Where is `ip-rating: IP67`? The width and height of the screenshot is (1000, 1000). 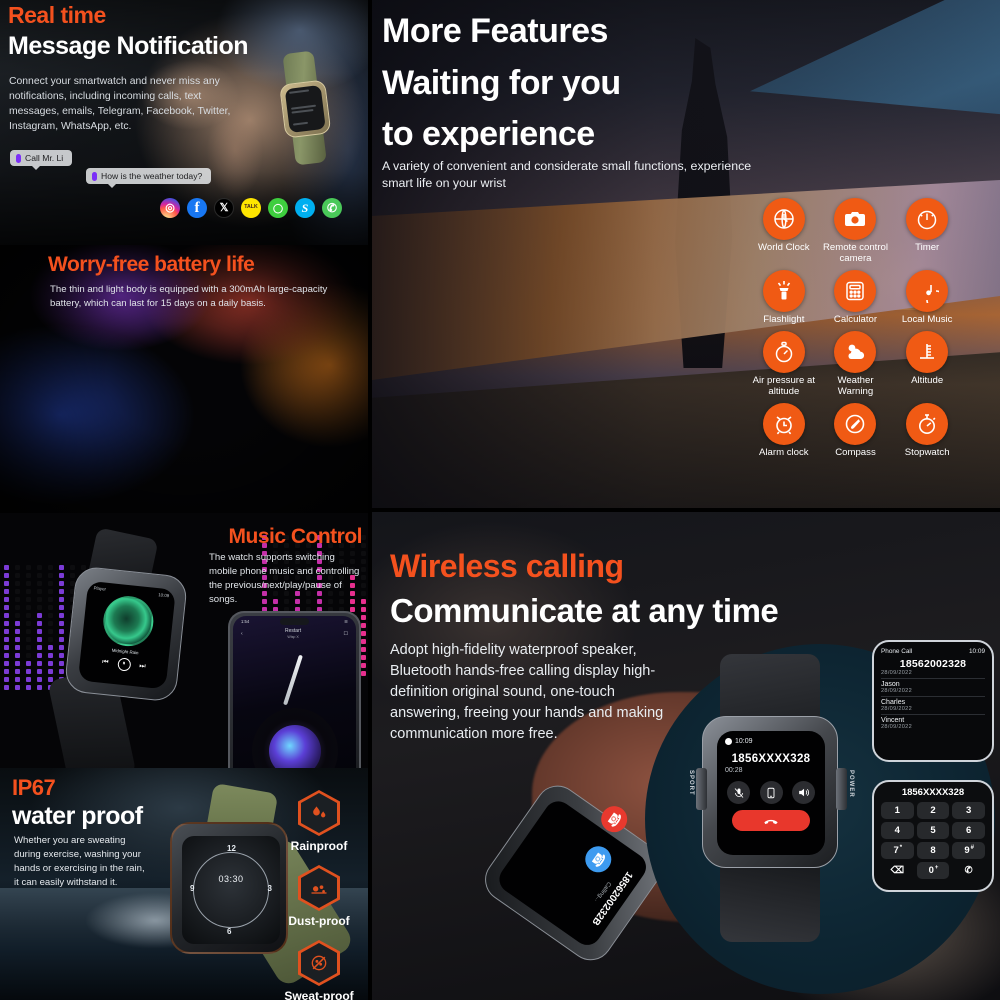 ip-rating: IP67 is located at coordinates (34, 787).